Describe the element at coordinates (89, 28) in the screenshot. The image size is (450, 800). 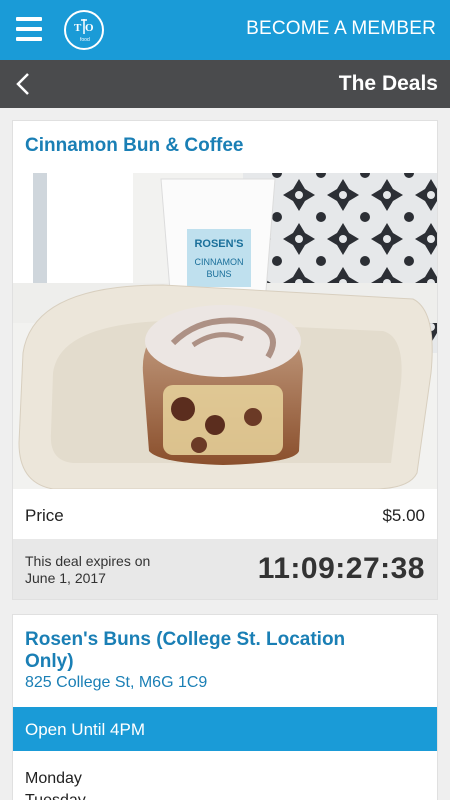
I see `svg-text: O` at that location.